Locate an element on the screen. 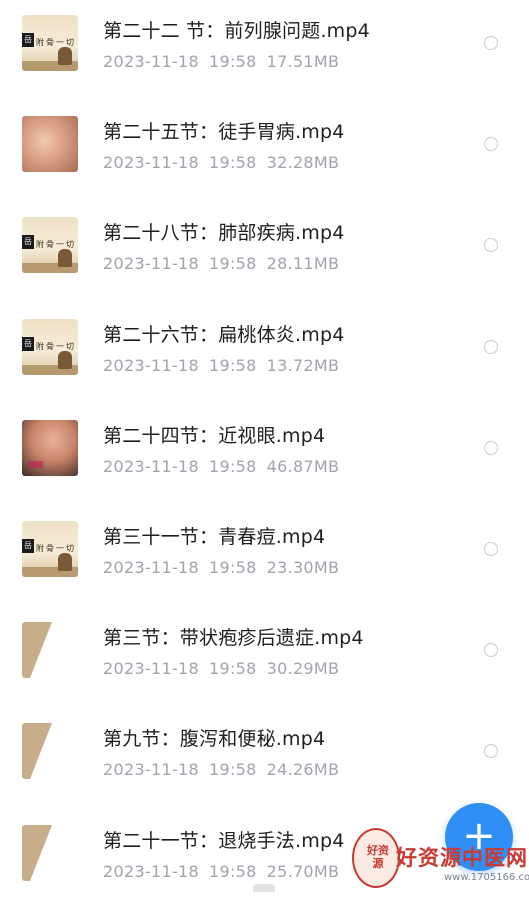  seal-text: 好资源 is located at coordinates (378, 857).